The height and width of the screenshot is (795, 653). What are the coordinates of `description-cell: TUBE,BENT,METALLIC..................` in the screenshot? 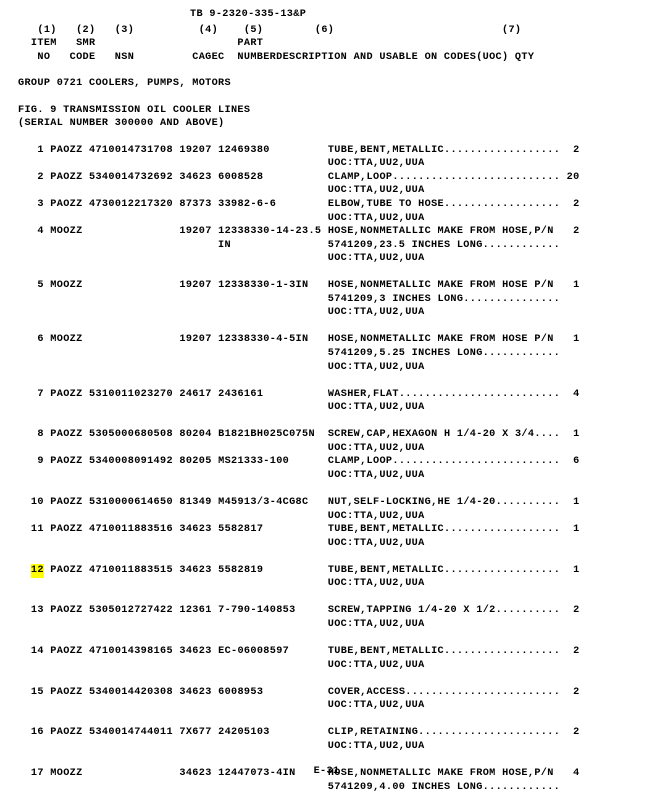 It's located at (441, 652).